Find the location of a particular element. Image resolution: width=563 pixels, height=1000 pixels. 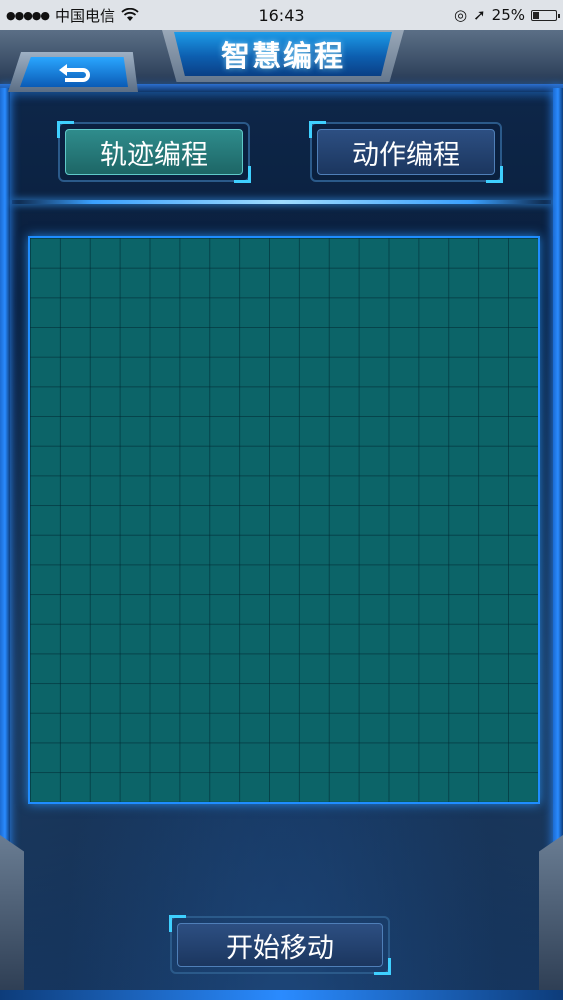

location-icon: ➚ is located at coordinates (479, 15).